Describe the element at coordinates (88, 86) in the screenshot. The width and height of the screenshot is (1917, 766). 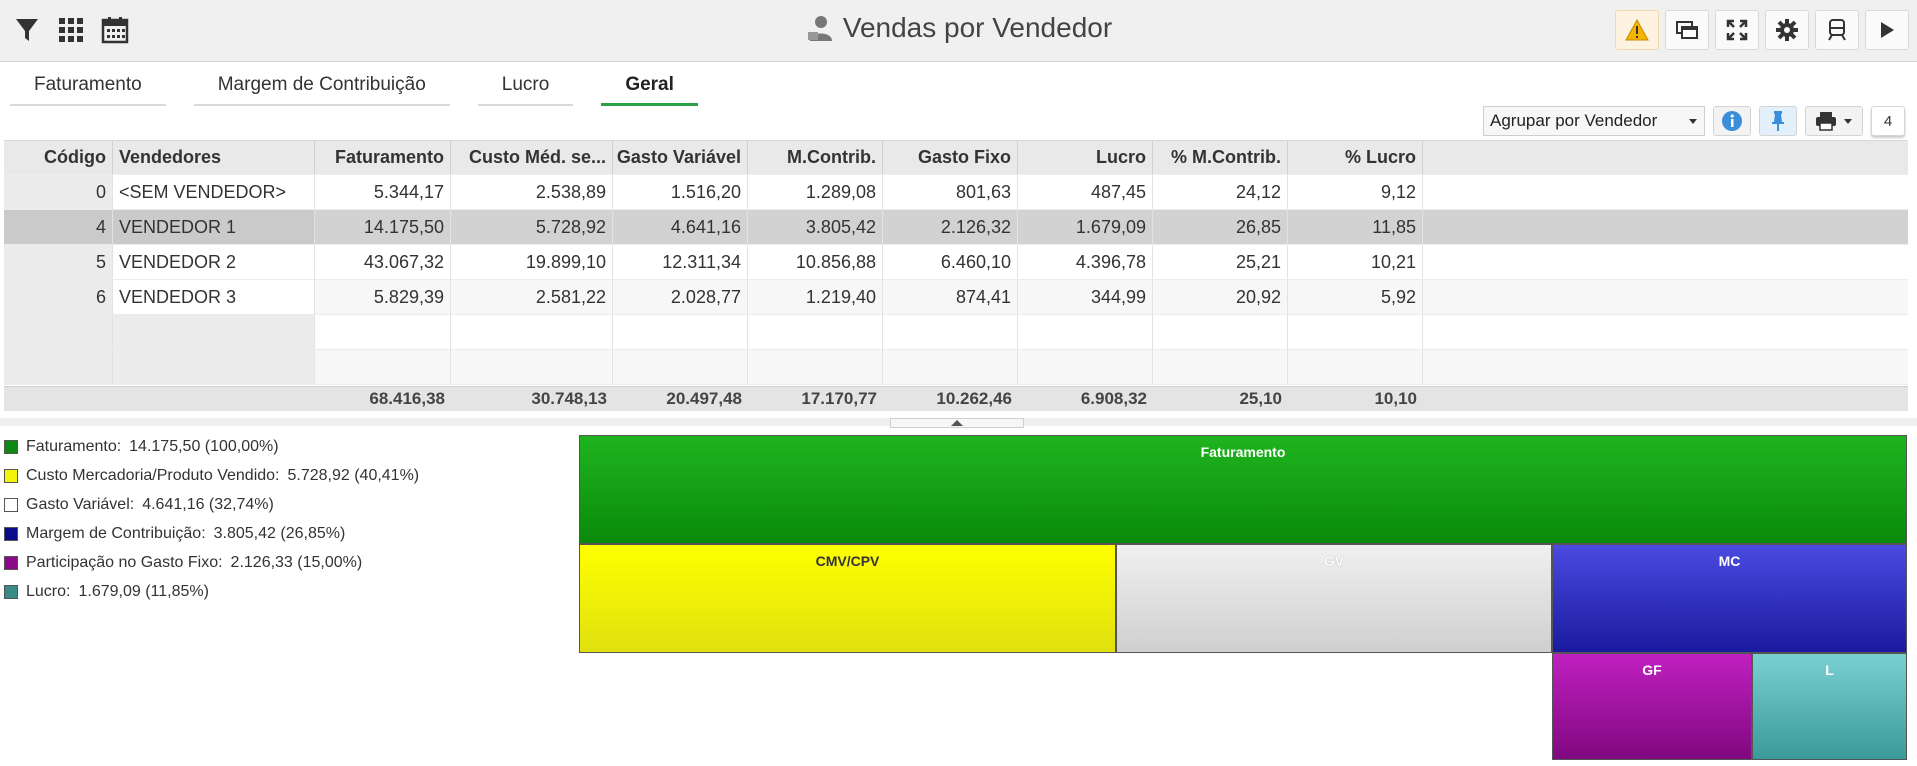
I see `tab-faturamento: Faturamento` at that location.